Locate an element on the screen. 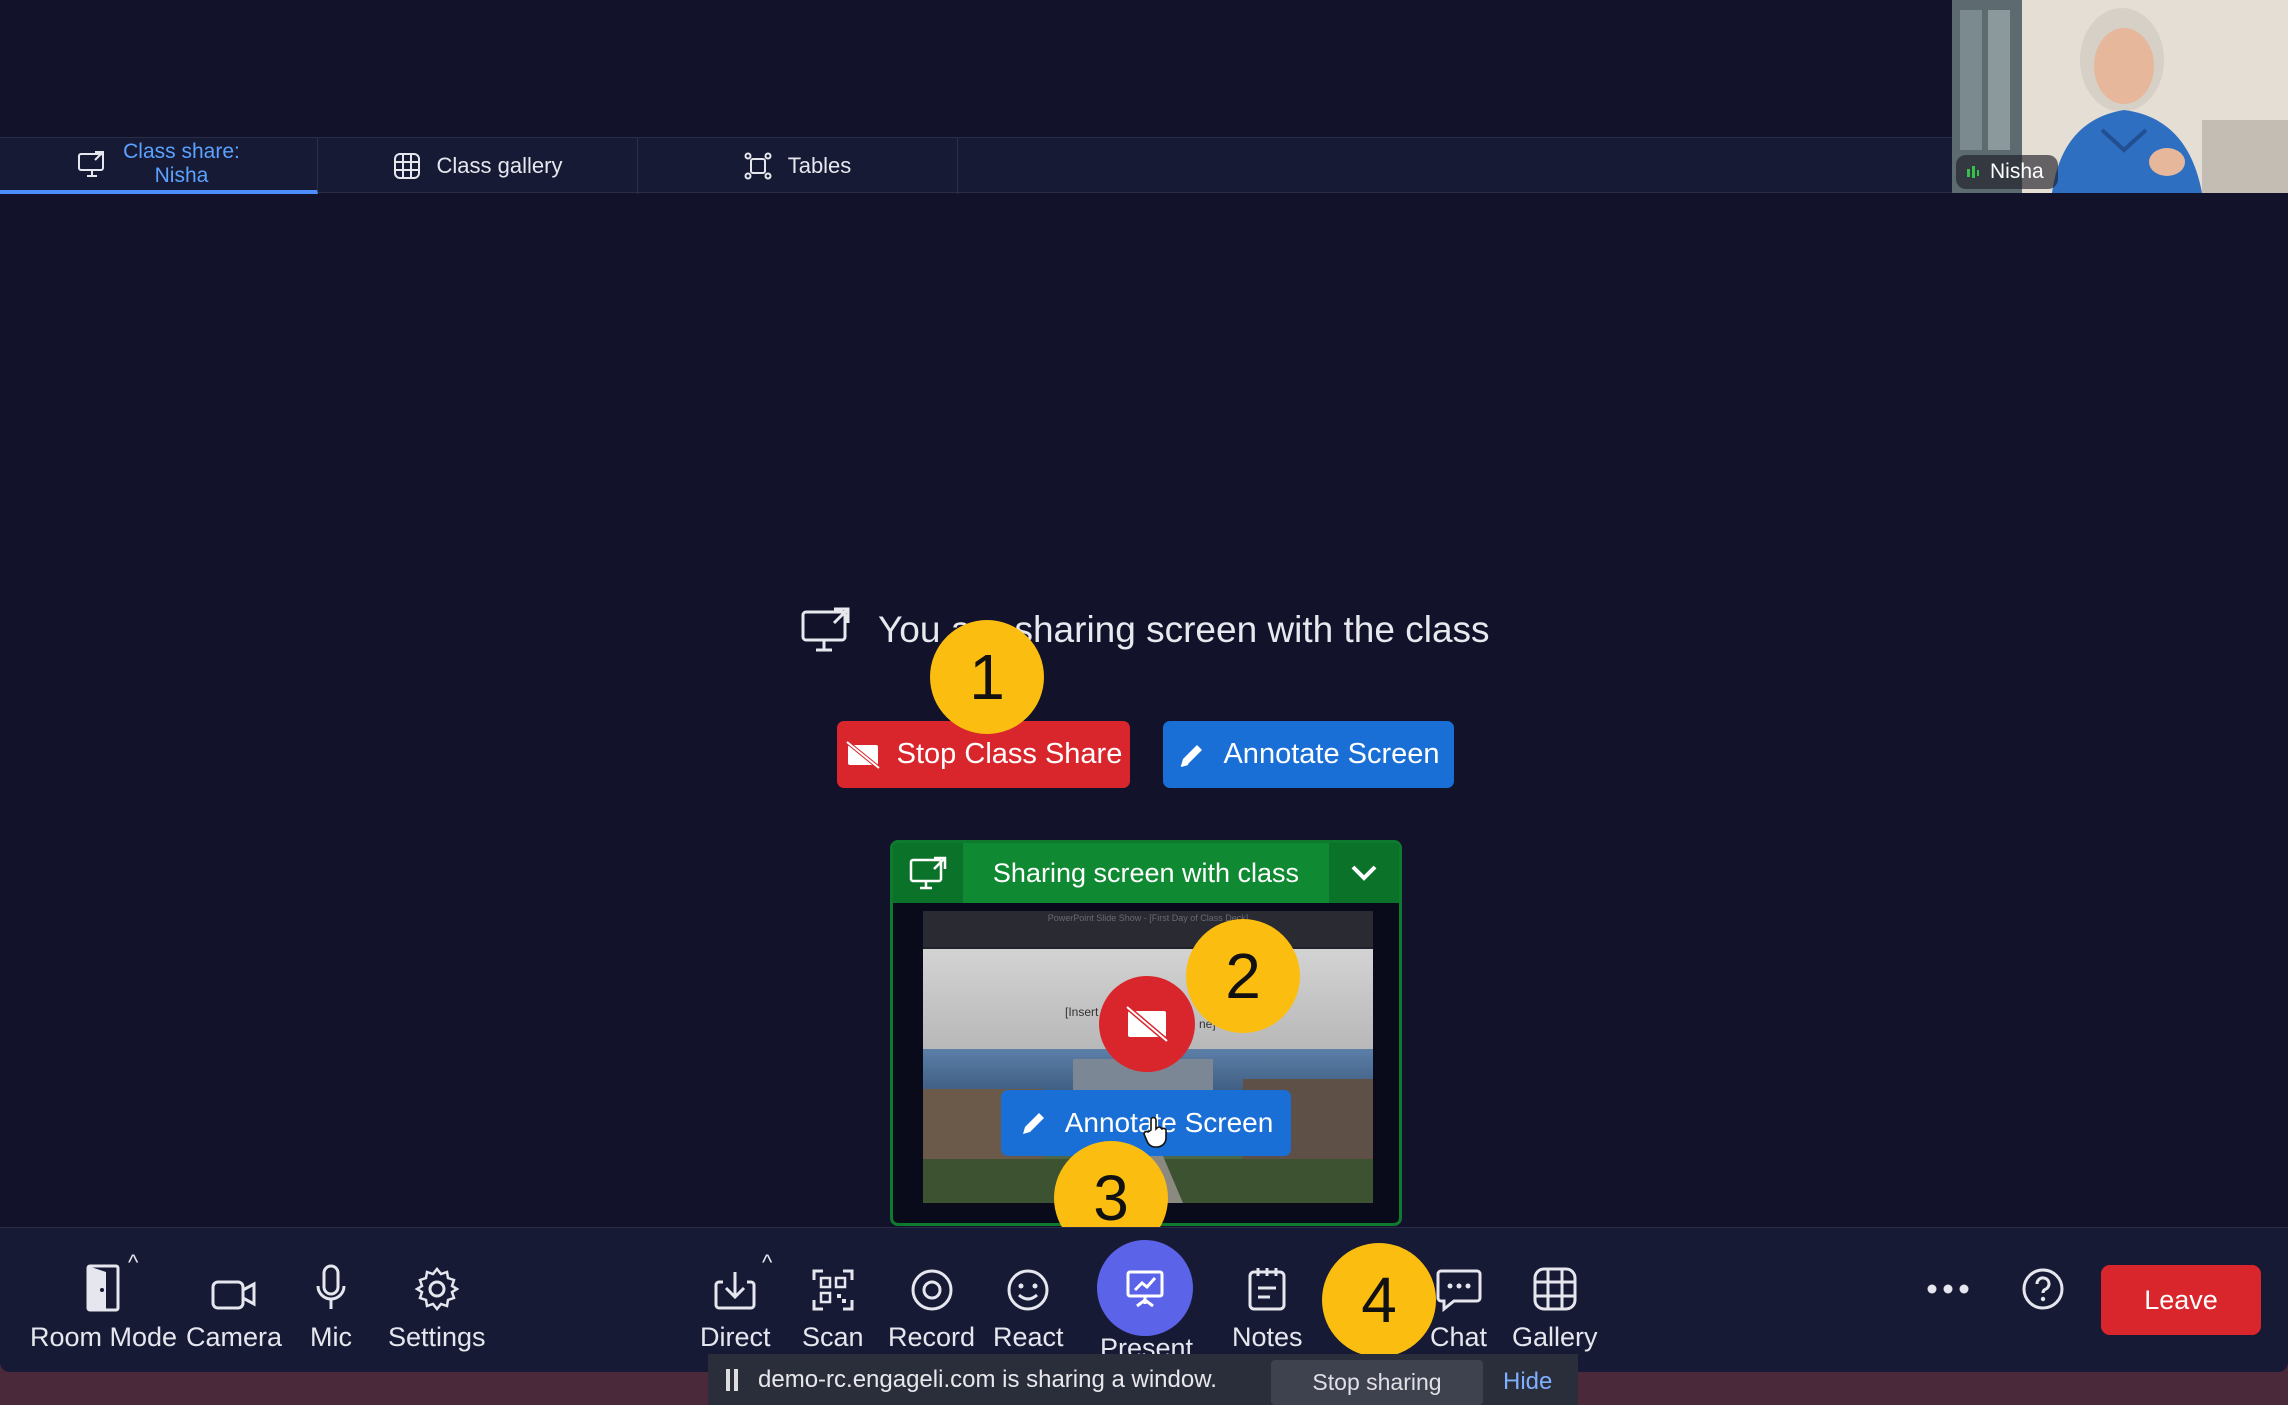  direct-button: Direct is located at coordinates (735, 1304).